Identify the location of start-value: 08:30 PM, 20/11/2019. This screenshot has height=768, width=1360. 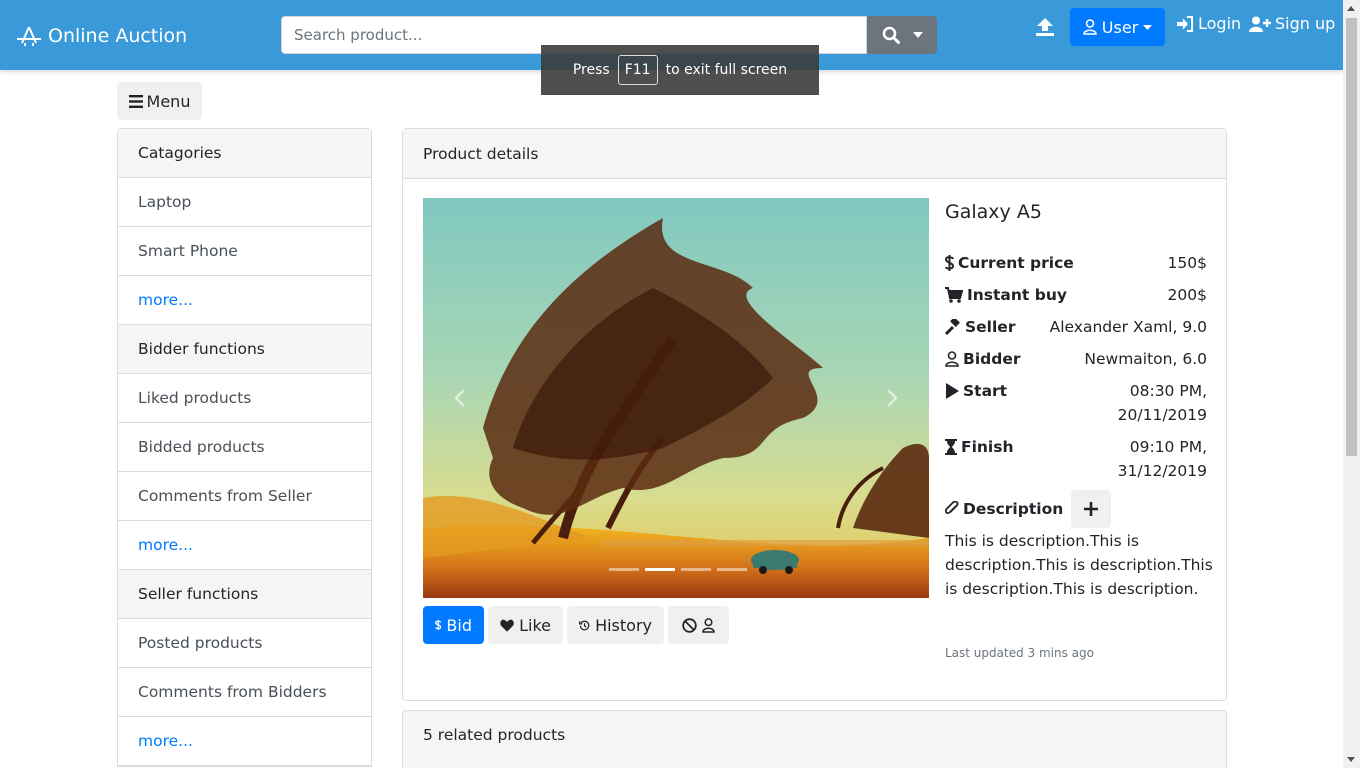
(1162, 403).